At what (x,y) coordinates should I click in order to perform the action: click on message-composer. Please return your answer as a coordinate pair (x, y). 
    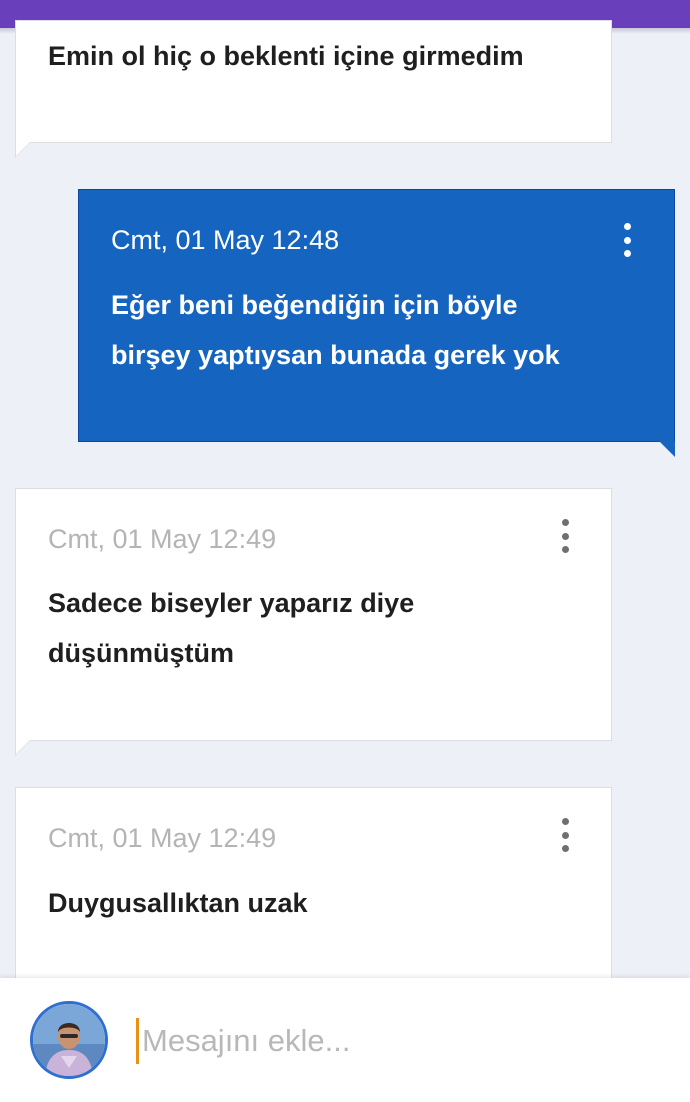
    Looking at the image, I should click on (345, 1040).